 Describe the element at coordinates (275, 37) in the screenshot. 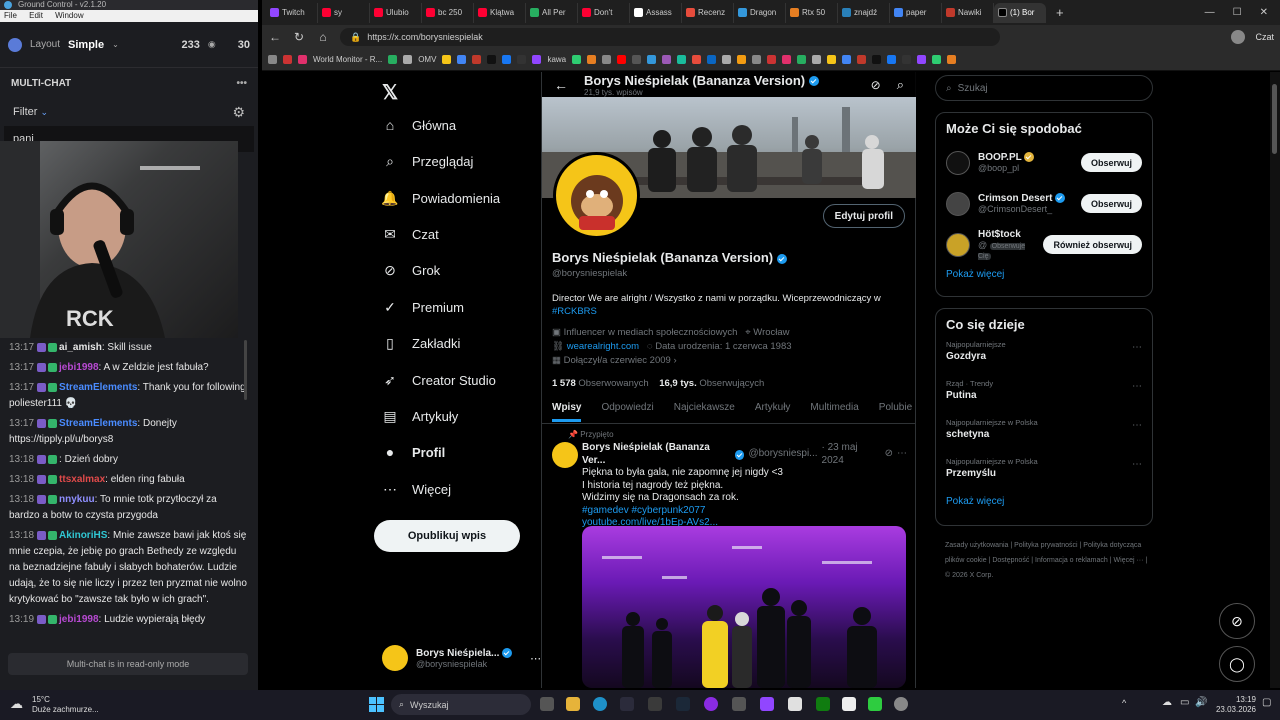

I see `back-icon: ←` at that location.